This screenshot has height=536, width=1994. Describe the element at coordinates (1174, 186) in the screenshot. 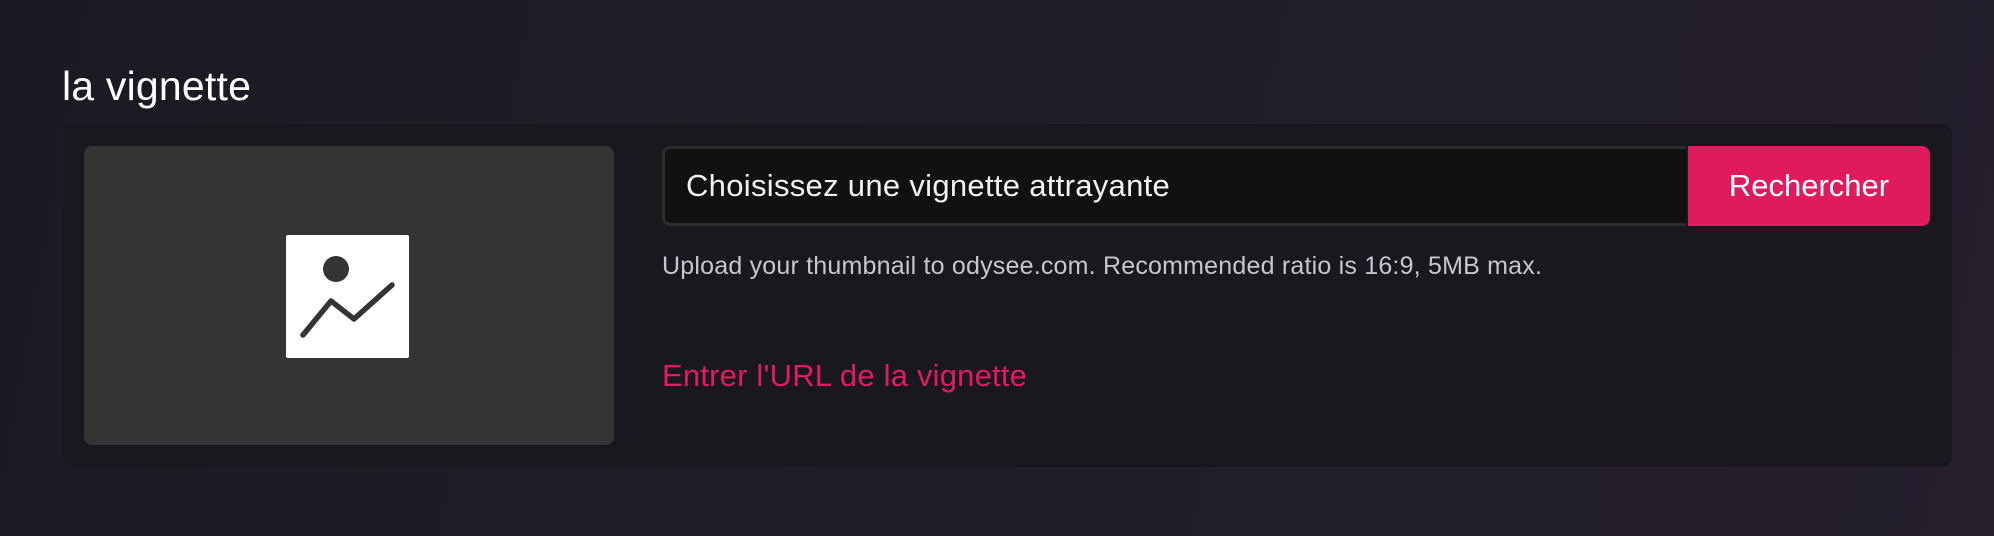

I see `thumbnail-search-input` at that location.